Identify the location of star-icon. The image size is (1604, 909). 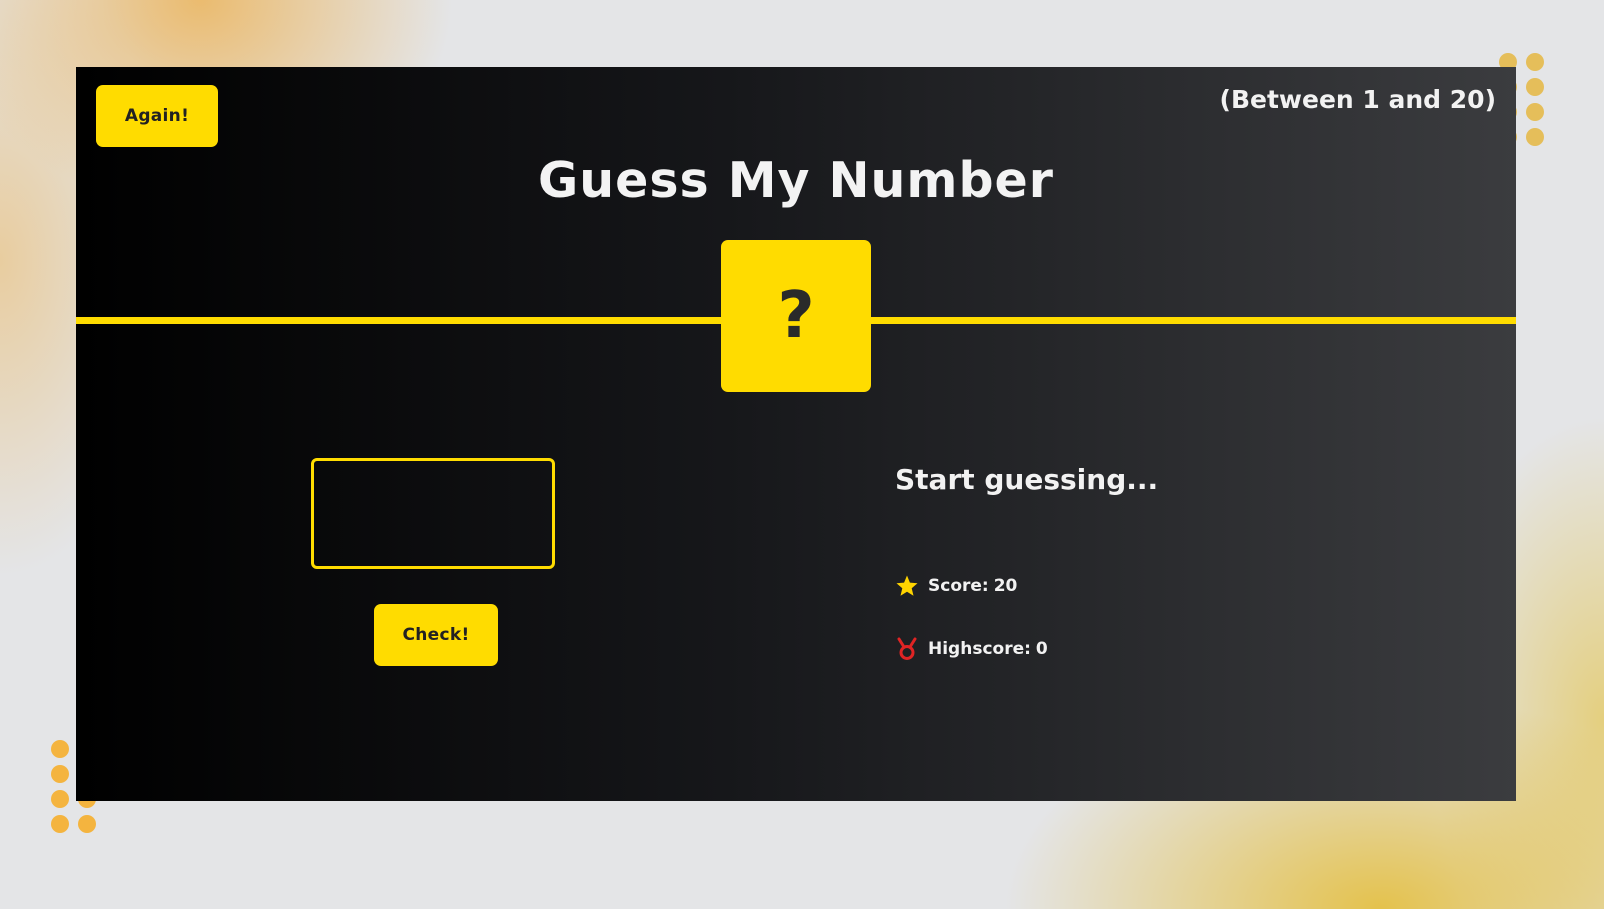
(907, 586).